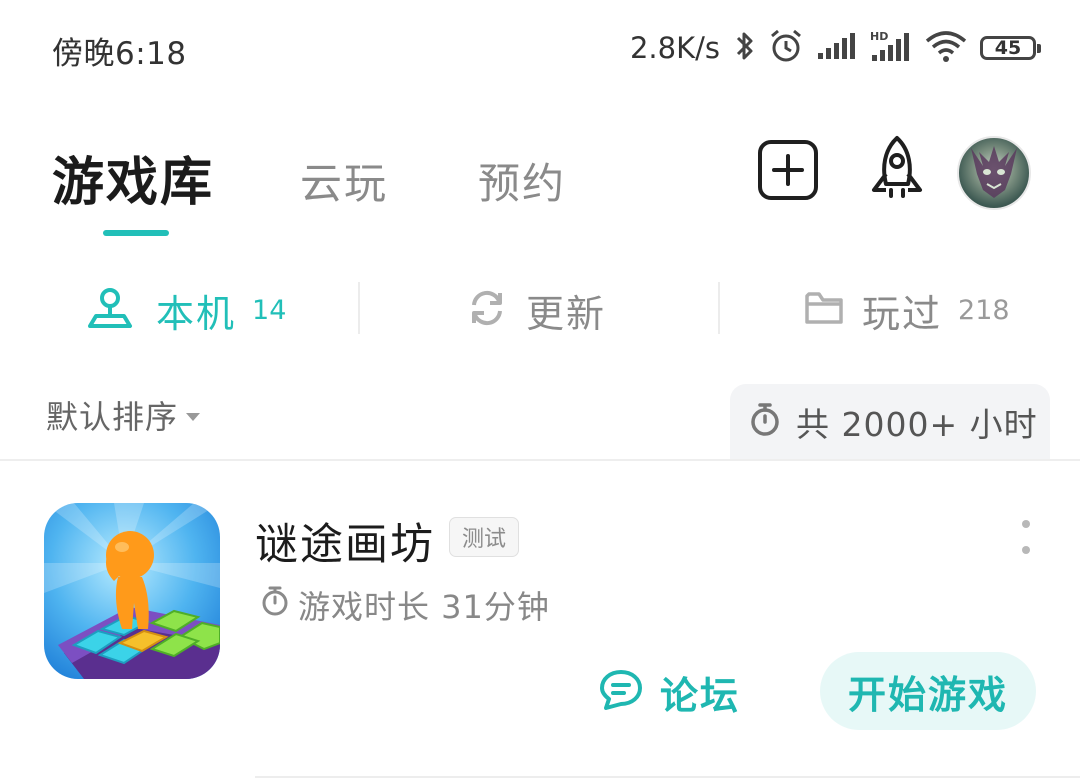 The width and height of the screenshot is (1080, 780). I want to click on bluetooth-icon, so click(745, 48).